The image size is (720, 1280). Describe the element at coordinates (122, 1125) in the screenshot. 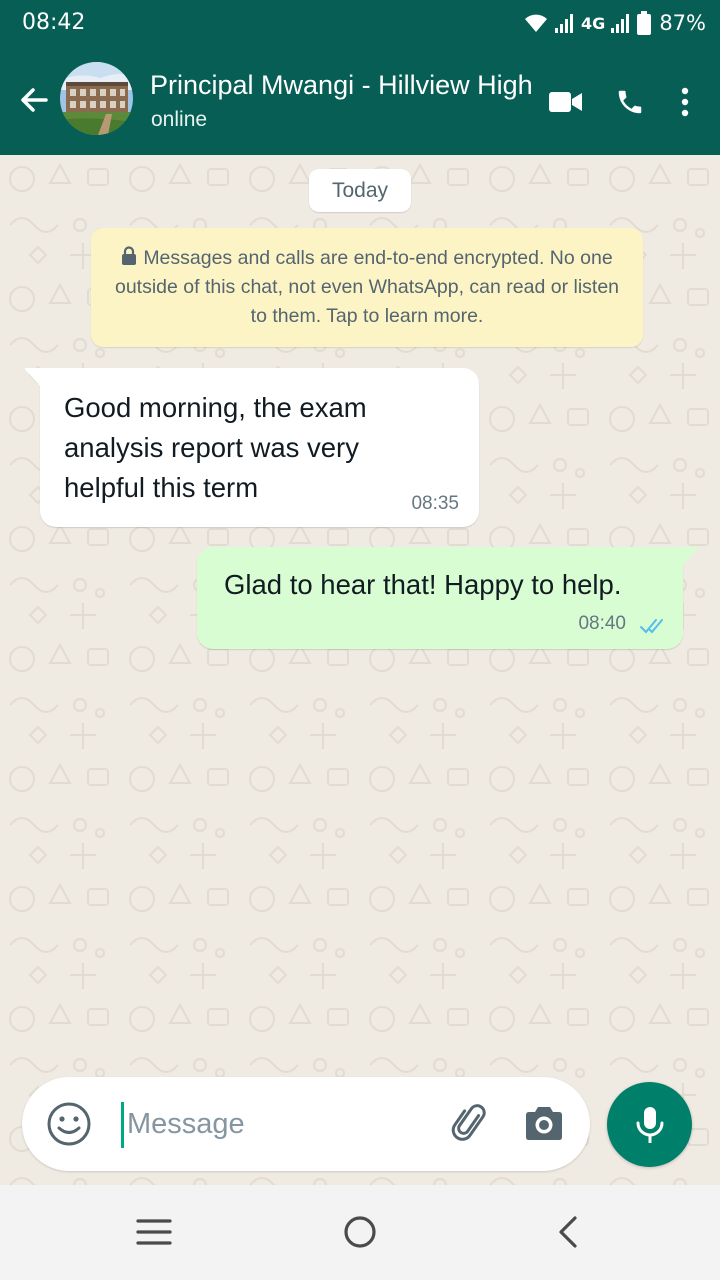

I see `text-cursor` at that location.